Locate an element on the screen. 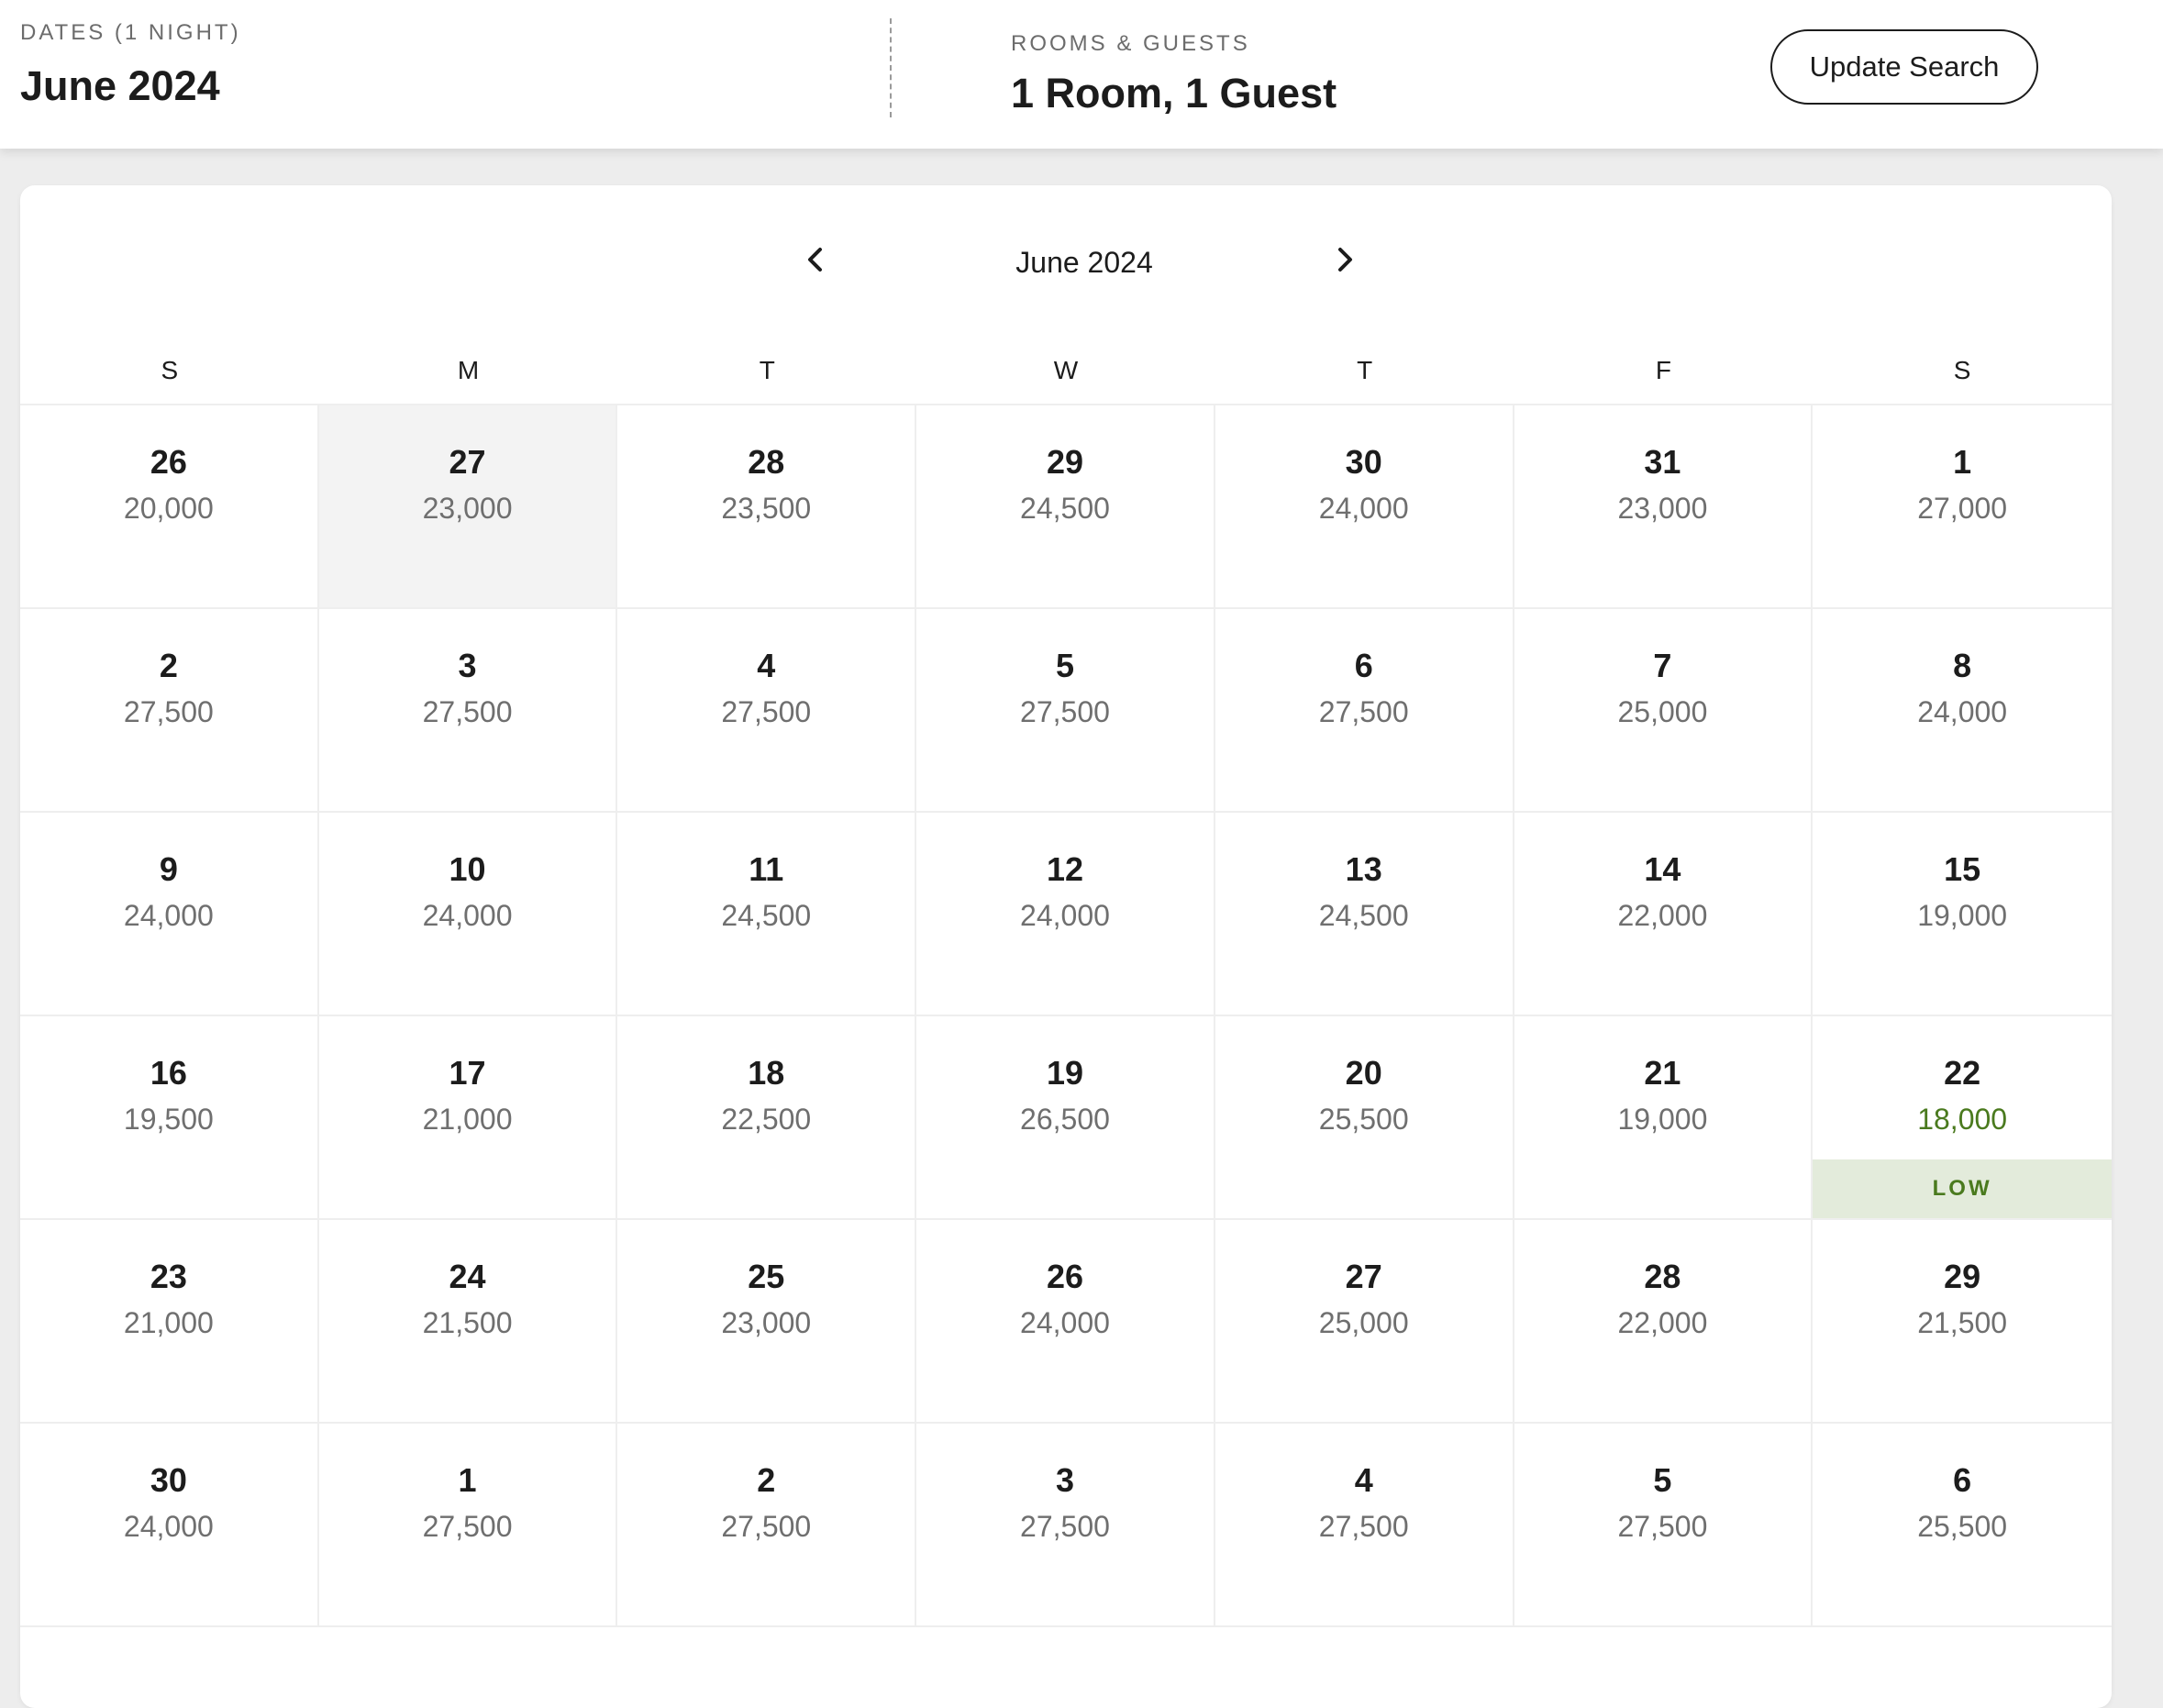 The width and height of the screenshot is (2163, 1708). calendar-day-cell: 1 27,000 is located at coordinates (1962, 507).